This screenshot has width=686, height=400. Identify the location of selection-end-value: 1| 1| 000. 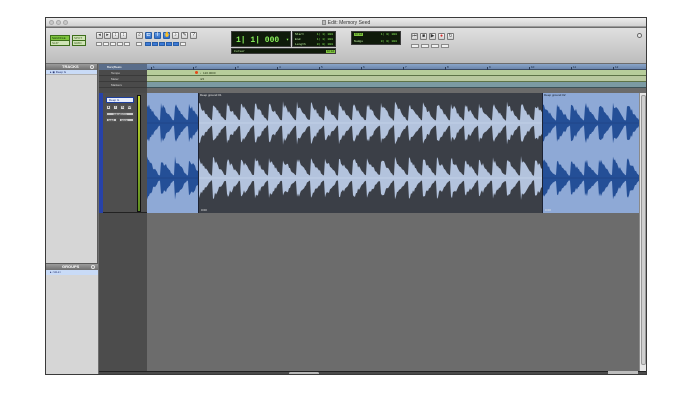
(325, 39).